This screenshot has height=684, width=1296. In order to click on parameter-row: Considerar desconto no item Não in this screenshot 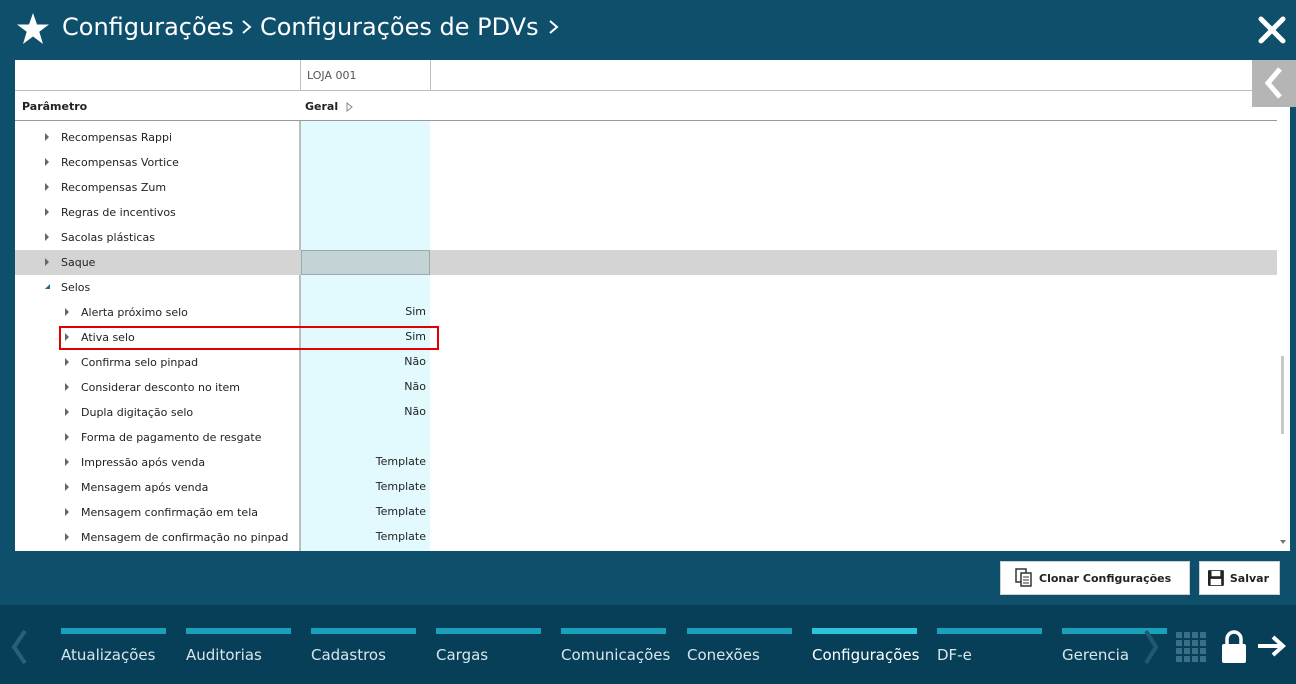, I will do `click(646, 387)`.